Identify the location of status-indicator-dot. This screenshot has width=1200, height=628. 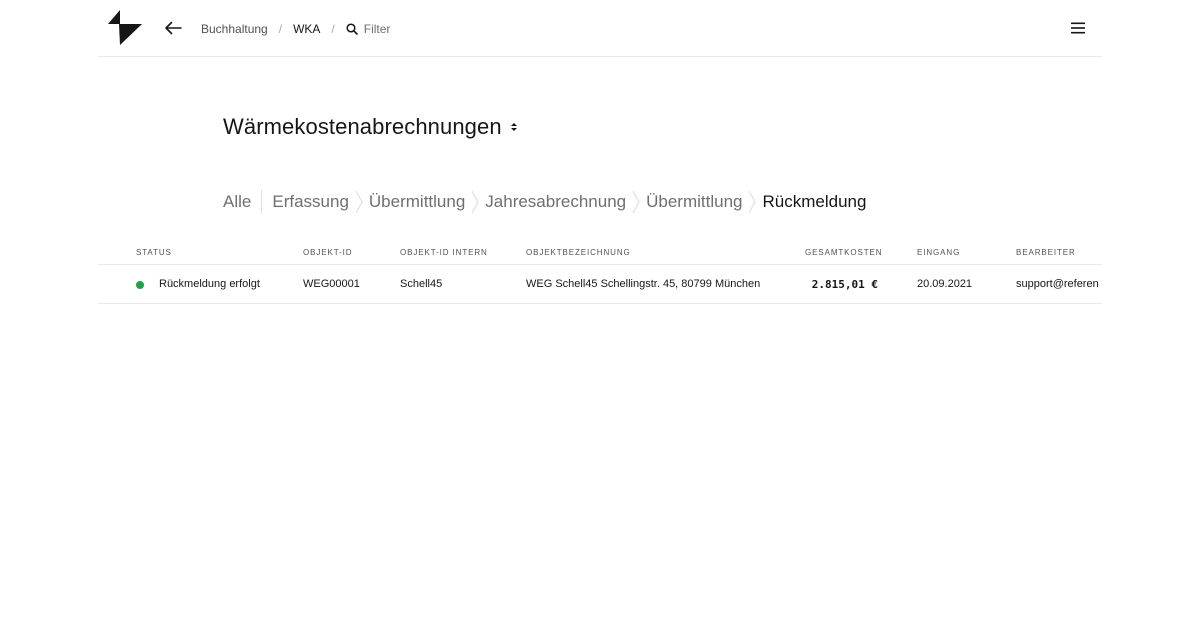
(140, 285).